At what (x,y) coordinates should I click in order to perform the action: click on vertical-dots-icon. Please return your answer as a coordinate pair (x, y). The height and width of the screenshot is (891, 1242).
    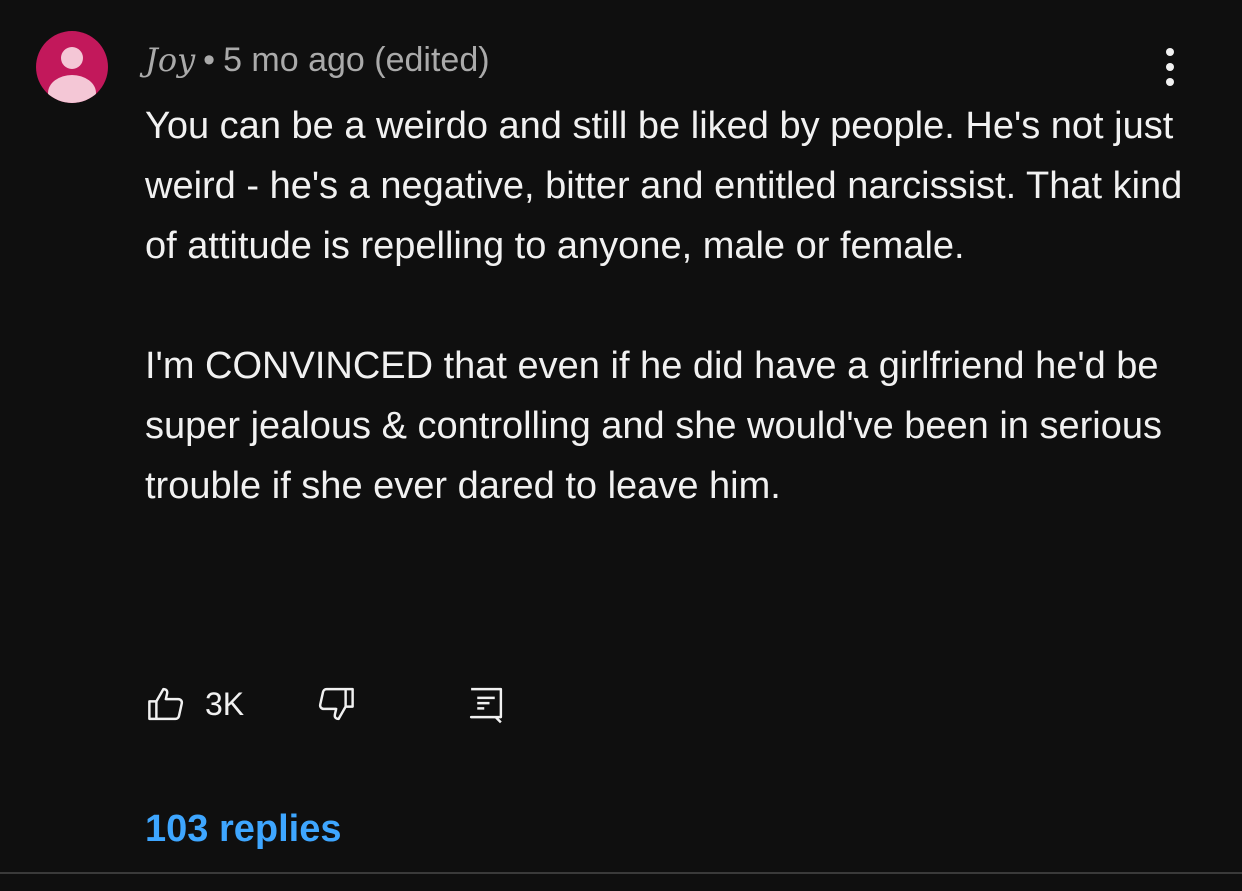
    Looking at the image, I should click on (1170, 67).